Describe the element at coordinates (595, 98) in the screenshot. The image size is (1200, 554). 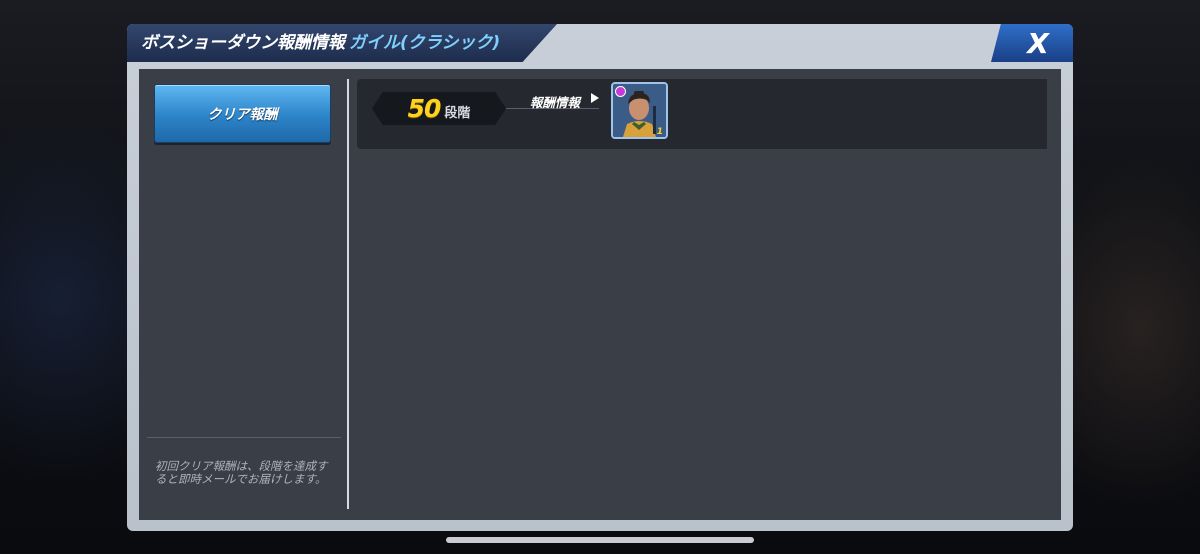
I see `arrow-right-icon` at that location.